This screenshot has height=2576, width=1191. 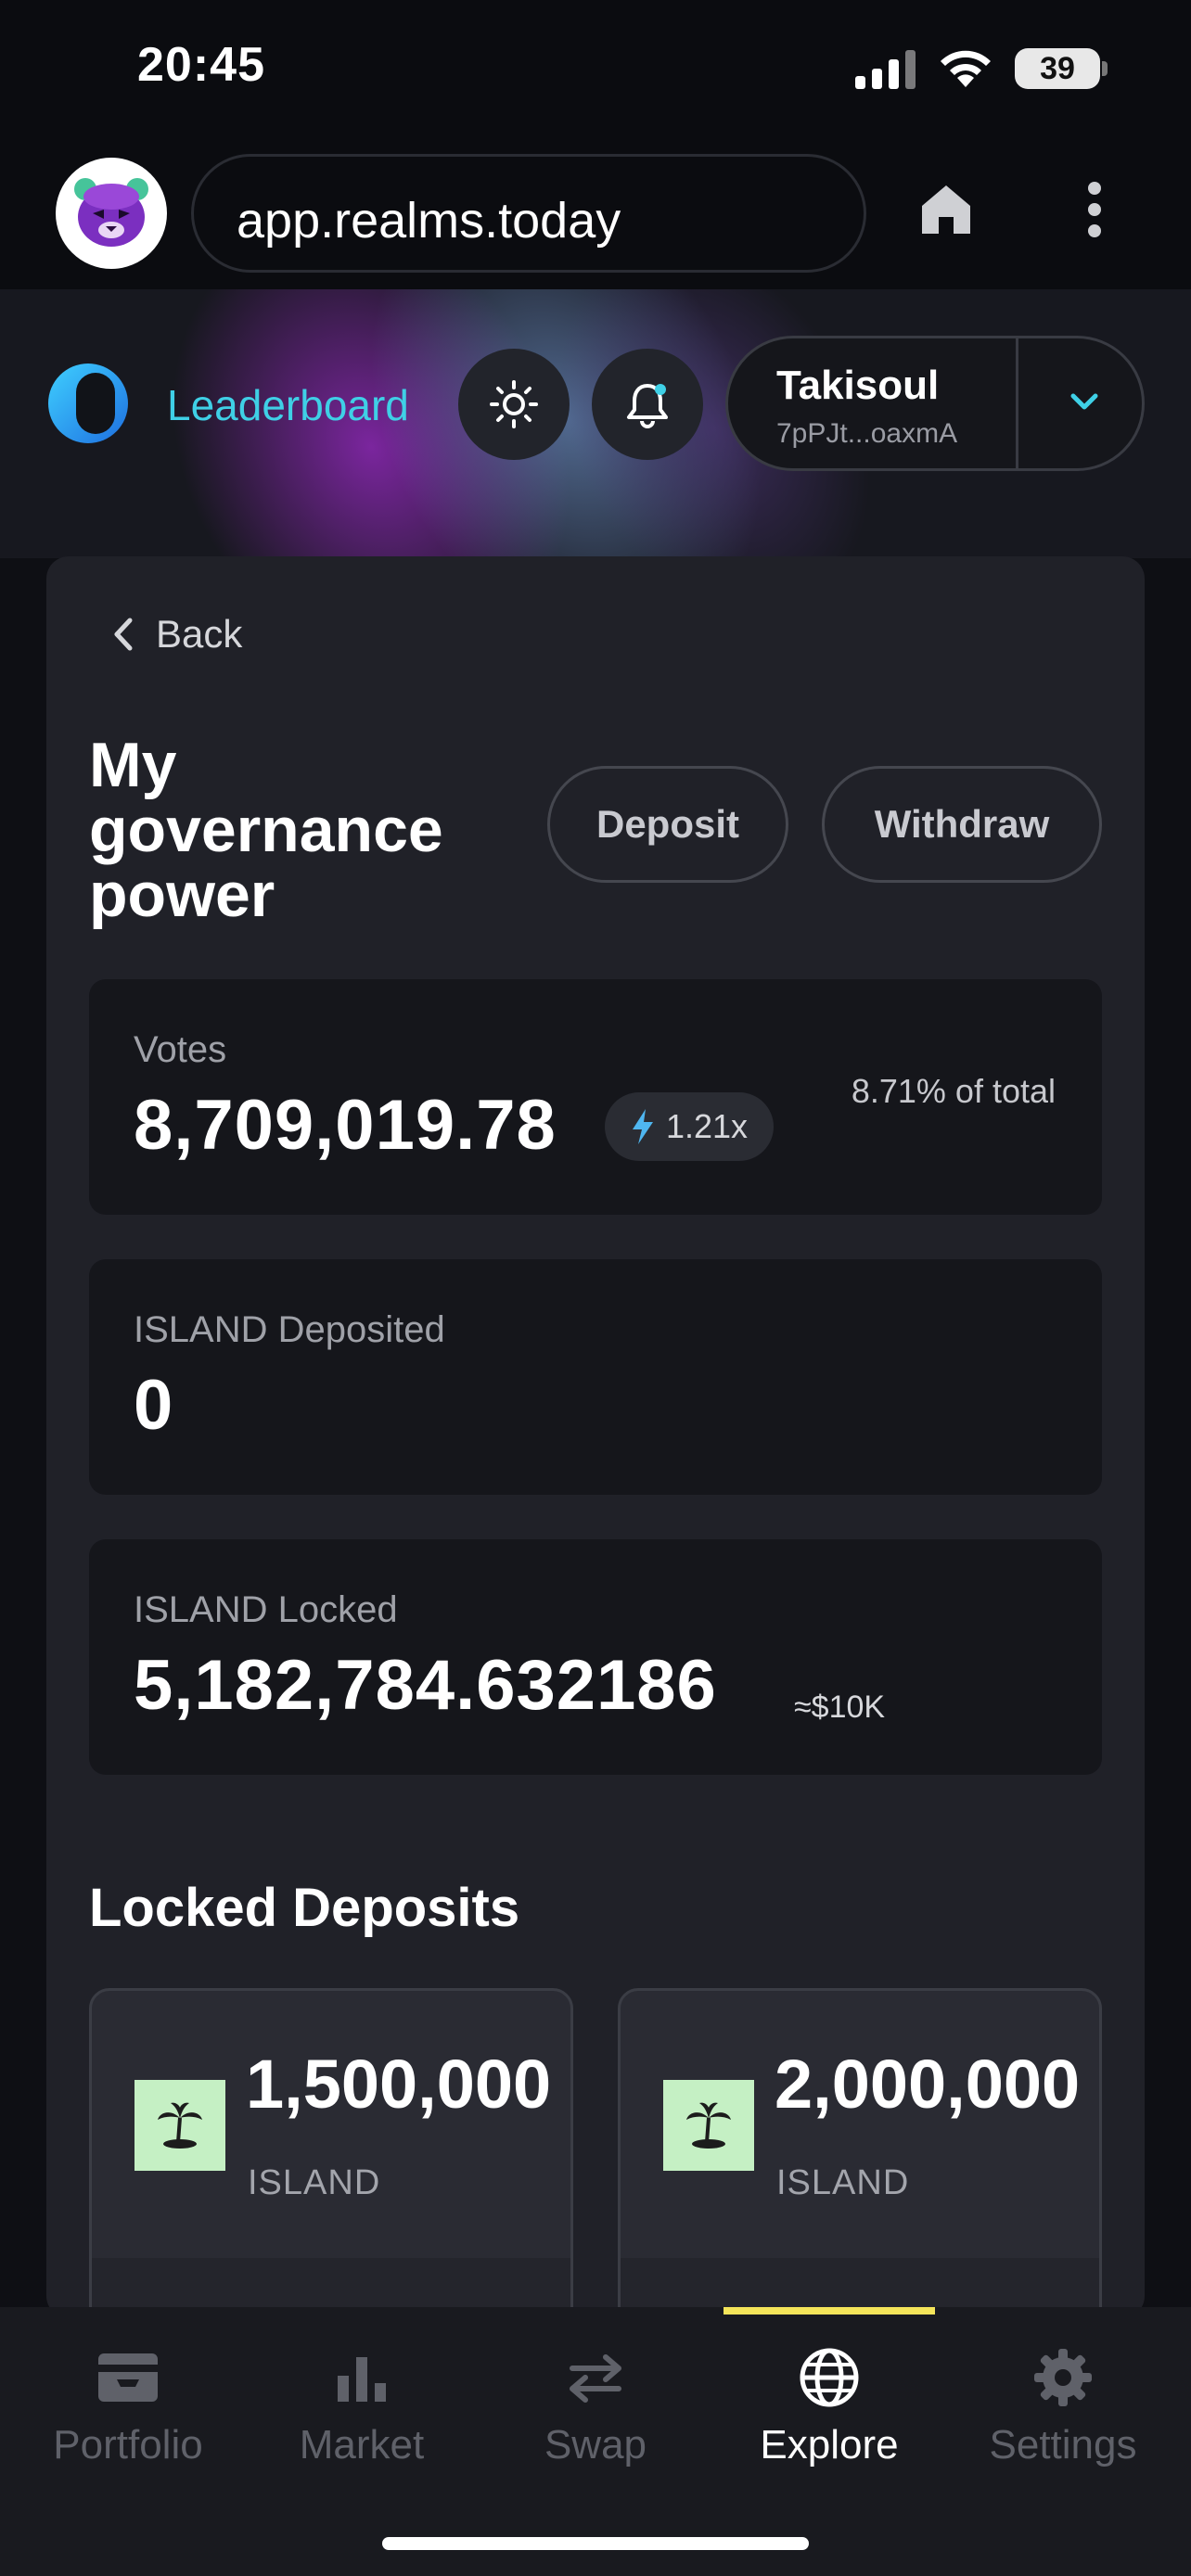 I want to click on nav-tab-market: Market, so click(x=361, y=2404).